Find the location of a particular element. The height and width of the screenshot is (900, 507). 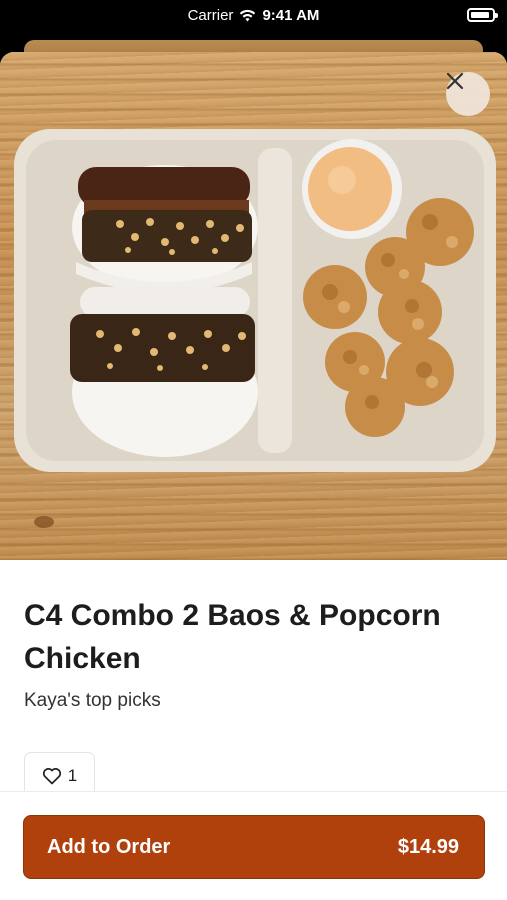

clock: 9:41 AM is located at coordinates (291, 15).